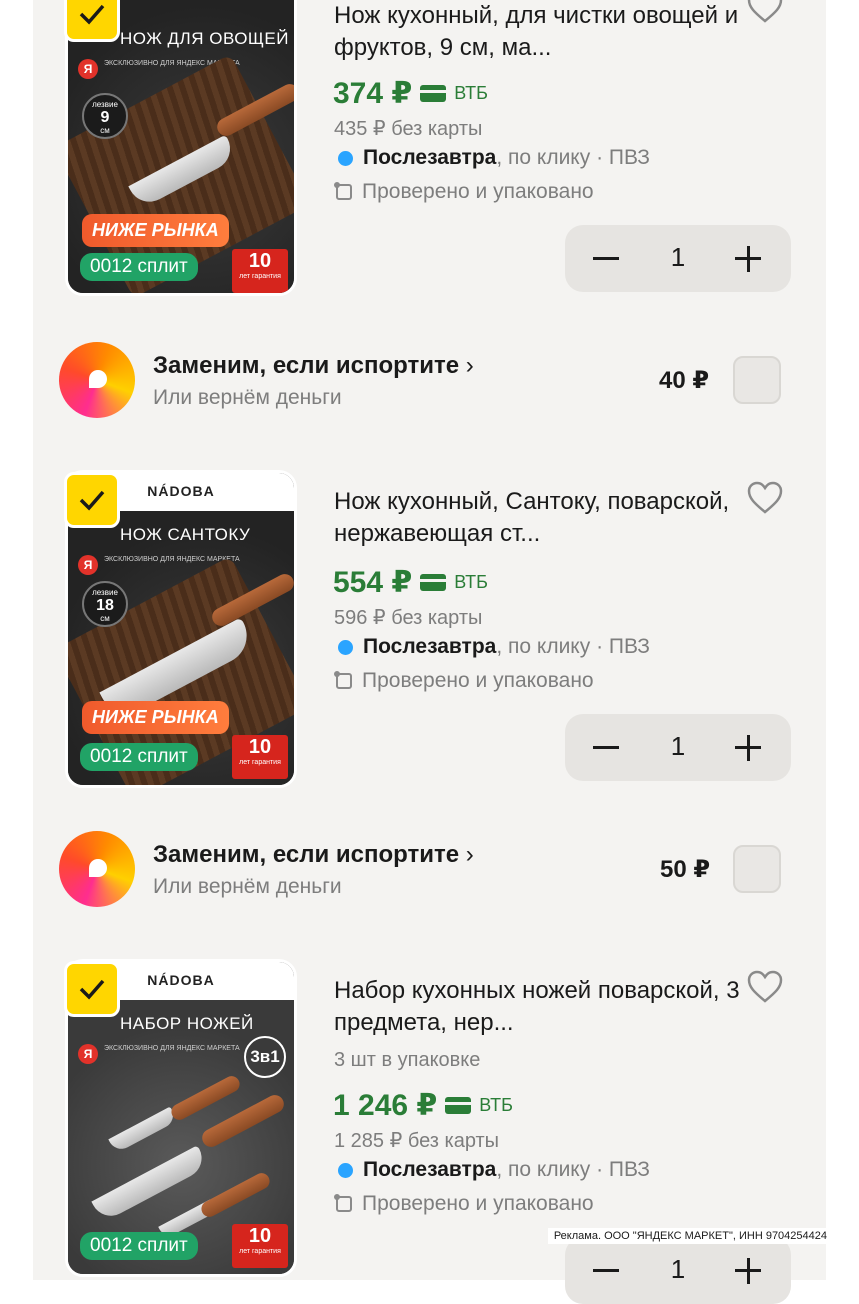 The height and width of the screenshot is (1304, 859). I want to click on insurance-price: 50 ₽, so click(685, 869).